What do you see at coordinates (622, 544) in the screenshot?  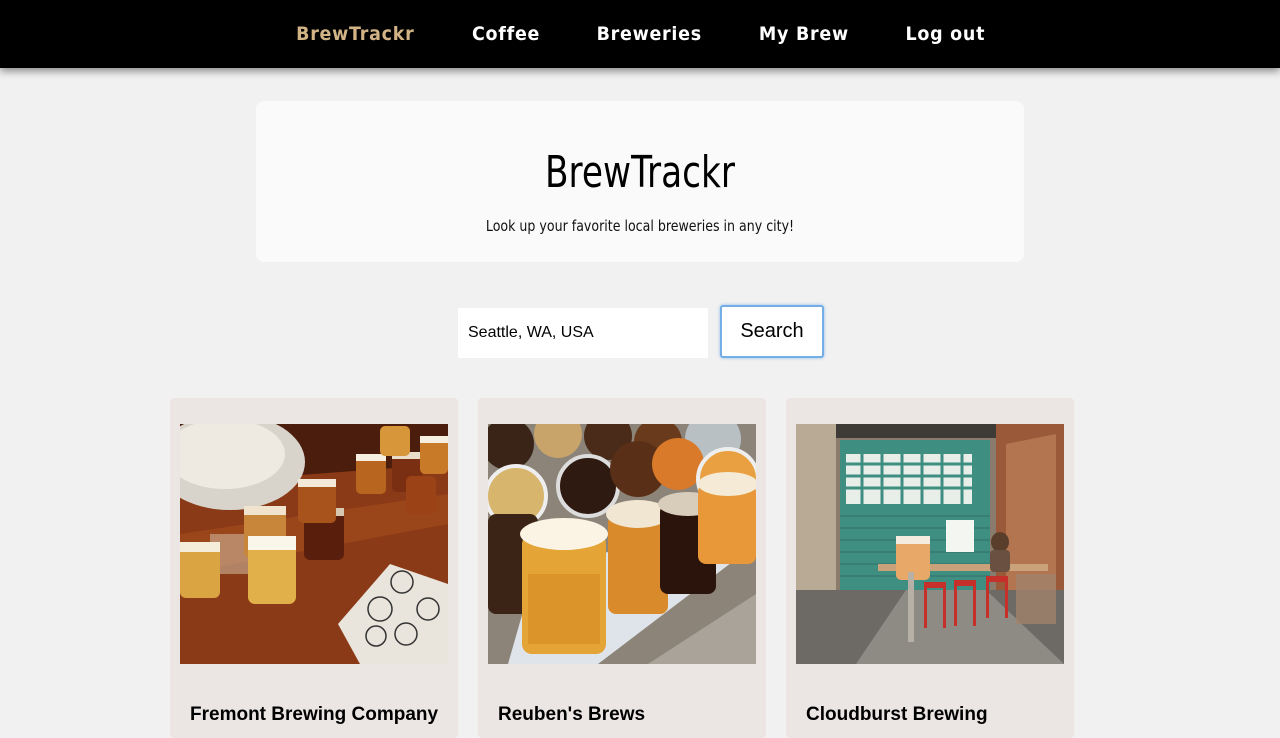 I see `beer-glasses-photo` at bounding box center [622, 544].